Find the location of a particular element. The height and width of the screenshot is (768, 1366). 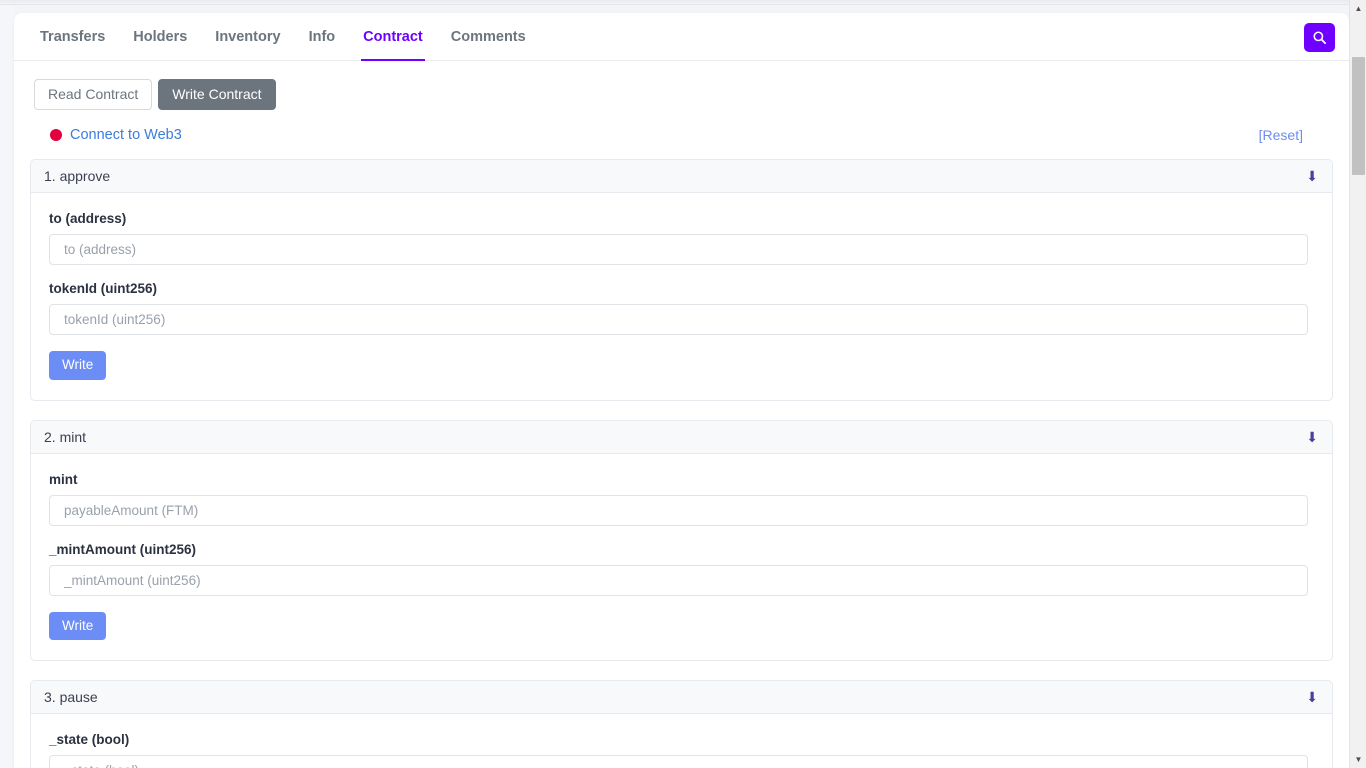

method-section-pause: 3. pause ⬇ _state (bool) Write is located at coordinates (681, 724).